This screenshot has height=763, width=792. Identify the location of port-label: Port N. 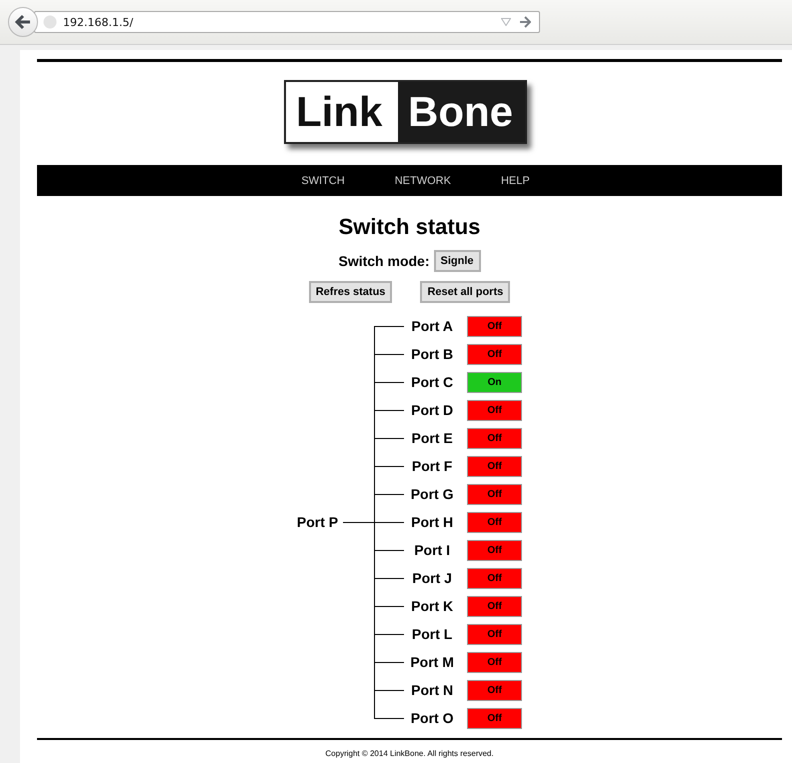
(432, 690).